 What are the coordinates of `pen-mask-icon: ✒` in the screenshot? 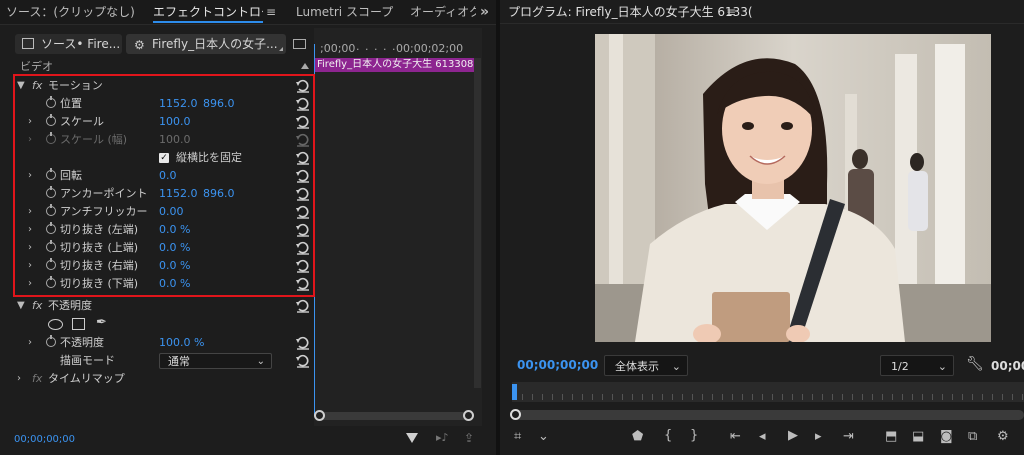 It's located at (101, 322).